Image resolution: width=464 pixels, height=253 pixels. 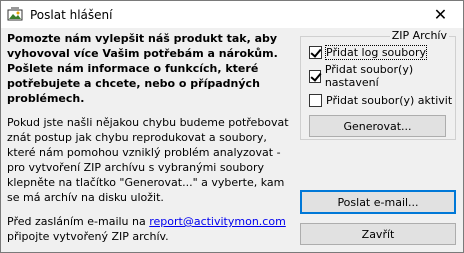 I want to click on add-log-files-checkbox-box, so click(x=315, y=52).